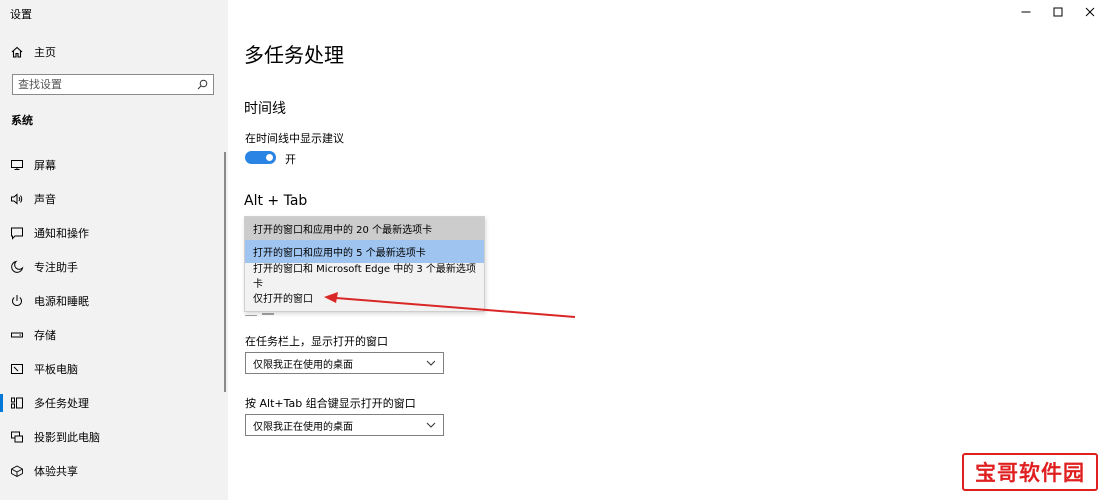 The width and height of the screenshot is (1107, 500). Describe the element at coordinates (303, 365) in the screenshot. I see `taskbar-windows-value: 仅限我正在使用的桌面` at that location.